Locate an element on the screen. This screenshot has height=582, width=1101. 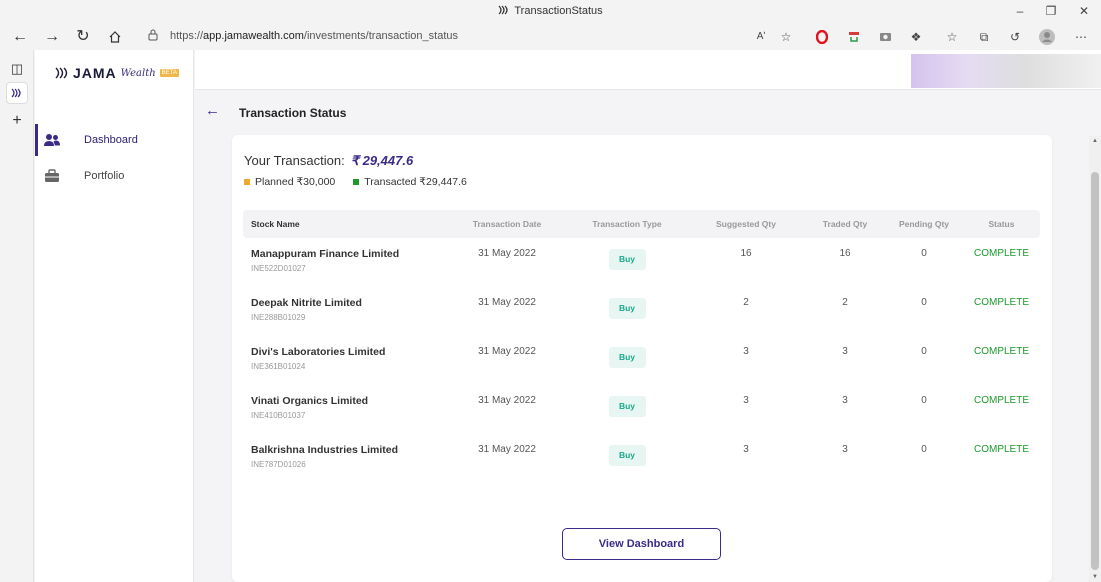
stock-cell: Manappuram Finance Limited INE522D01027 is located at coordinates (345, 260).